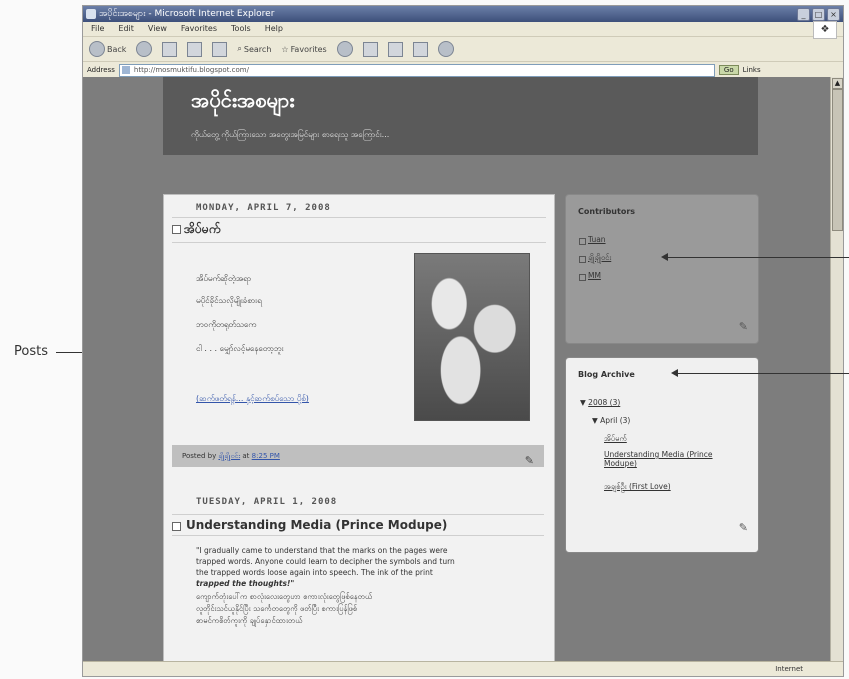 Image resolution: width=849 pixels, height=679 pixels. Describe the element at coordinates (31, 351) in the screenshot. I see `posts-callout: Posts` at that location.